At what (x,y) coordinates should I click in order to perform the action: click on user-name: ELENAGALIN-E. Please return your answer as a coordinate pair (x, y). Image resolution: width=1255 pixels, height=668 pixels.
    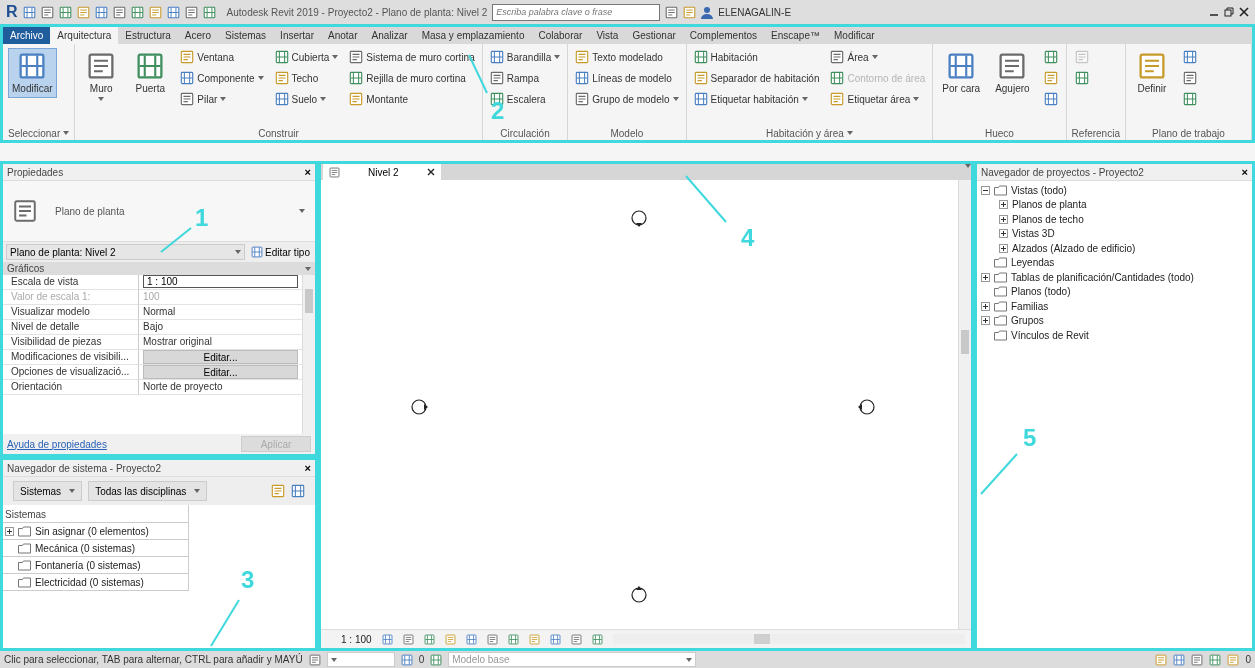
    Looking at the image, I should click on (755, 12).